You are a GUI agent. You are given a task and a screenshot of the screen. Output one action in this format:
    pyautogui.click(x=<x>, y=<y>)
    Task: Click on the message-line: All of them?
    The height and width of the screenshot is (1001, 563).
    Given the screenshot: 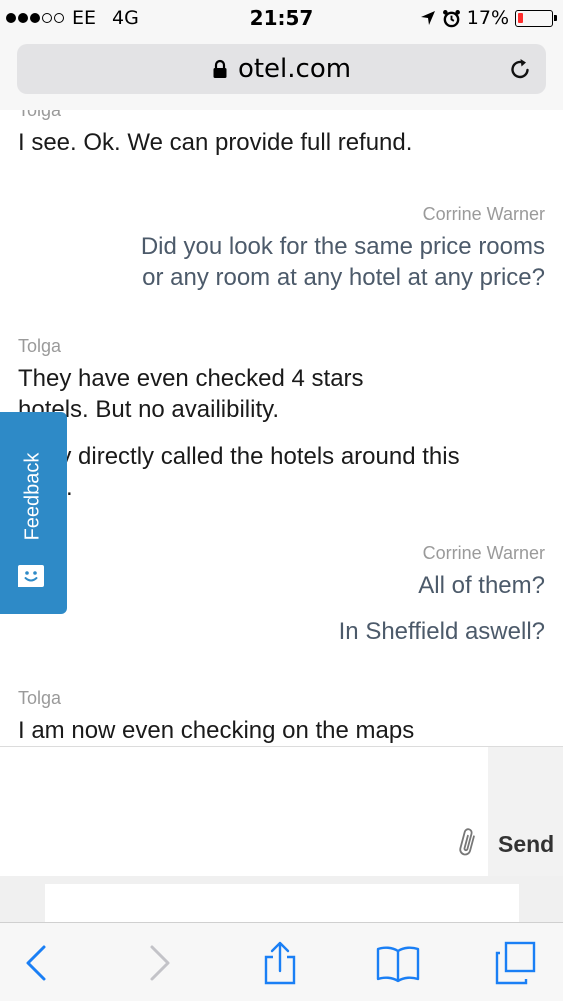 What is the action you would take?
    pyautogui.click(x=481, y=585)
    